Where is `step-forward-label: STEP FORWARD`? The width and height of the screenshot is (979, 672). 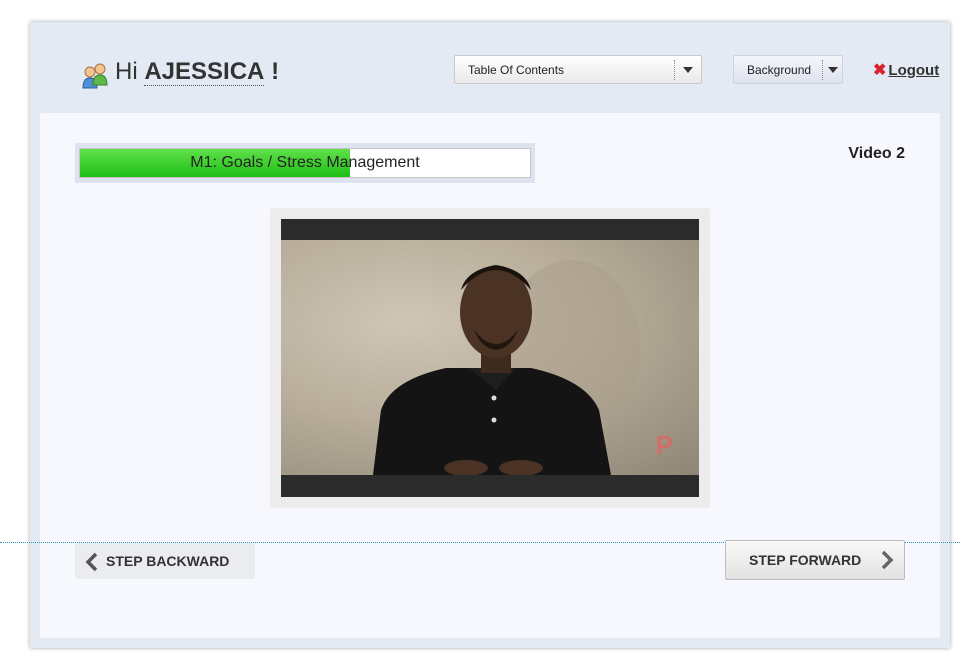
step-forward-label: STEP FORWARD is located at coordinates (805, 560).